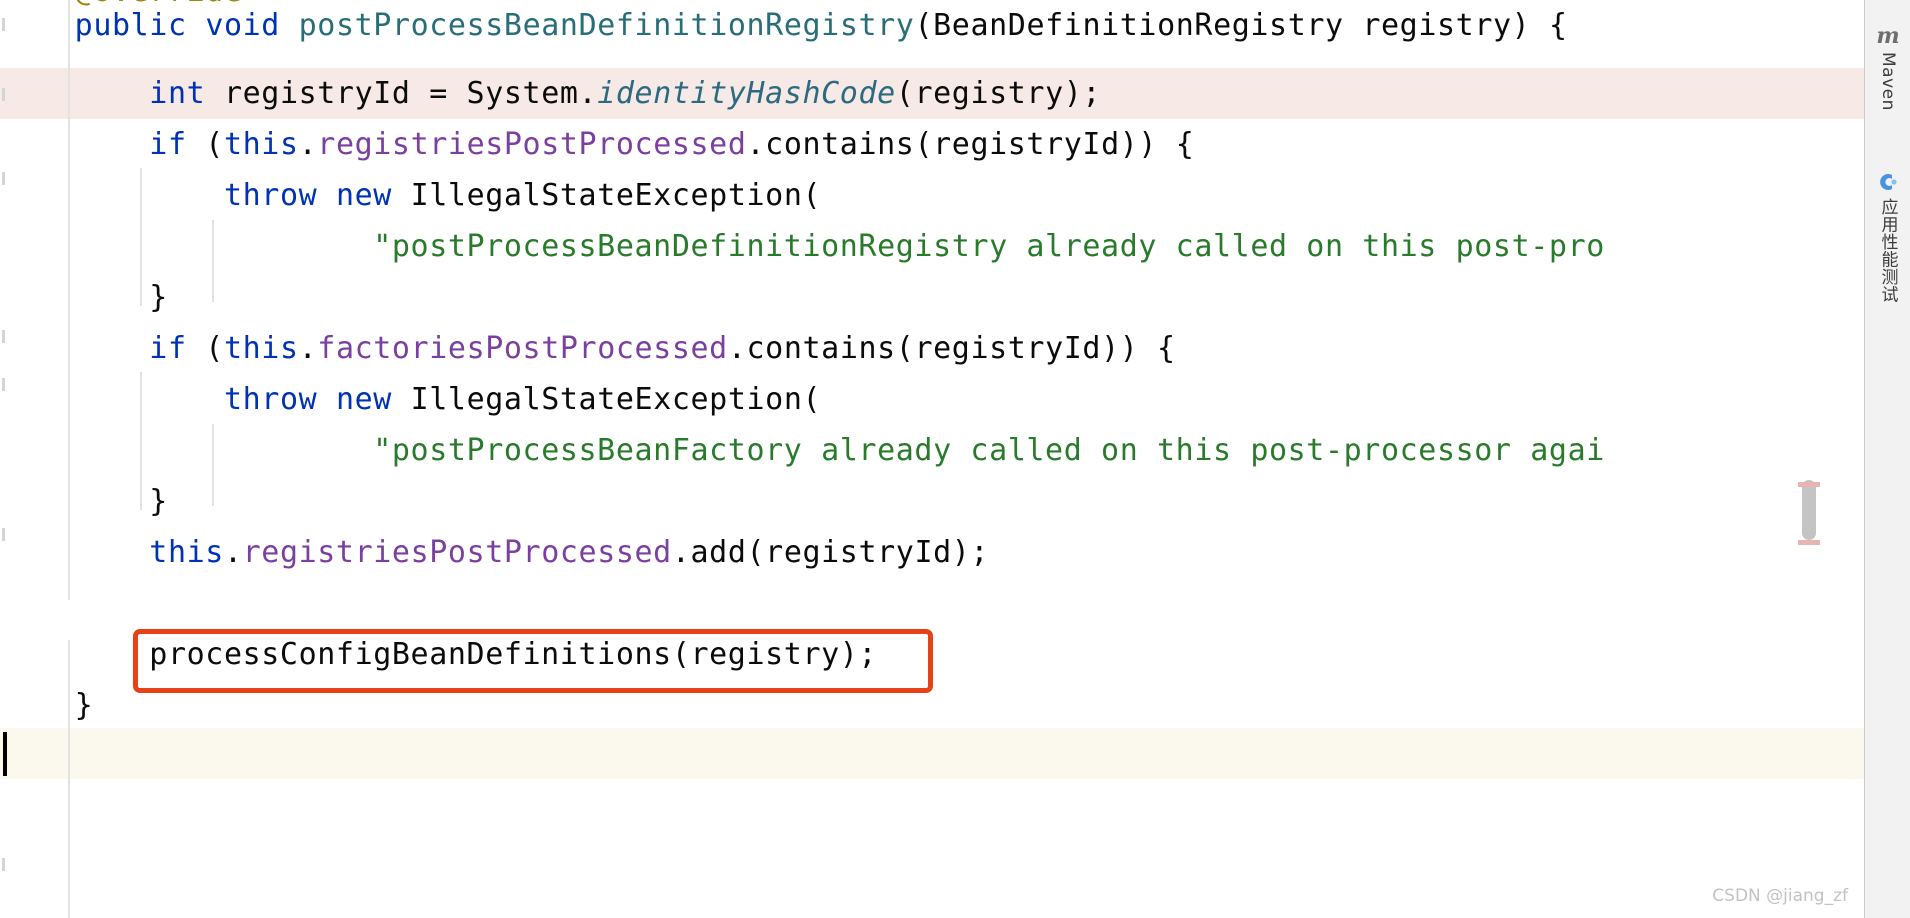 The height and width of the screenshot is (918, 1910). I want to click on code-line-throw-1: throw new IllegalStateException(, so click(932, 195).